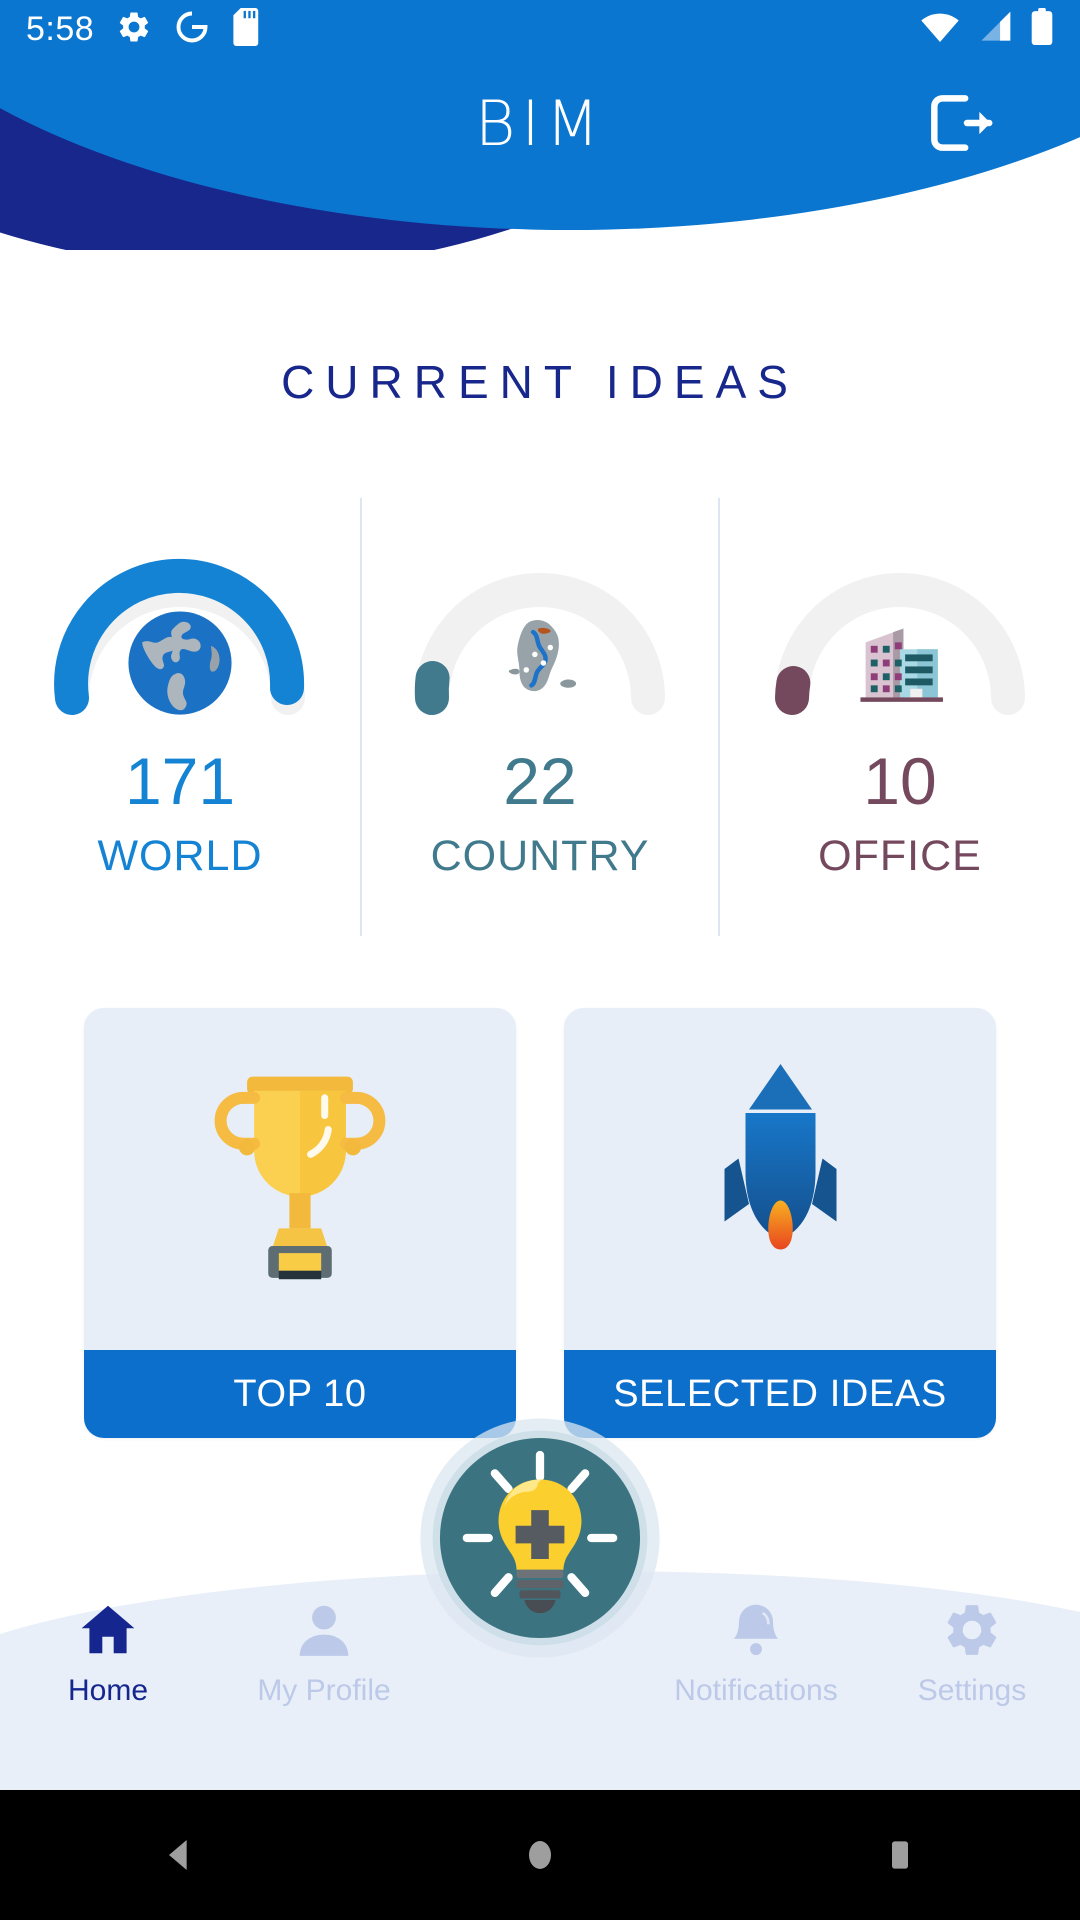 This screenshot has width=1080, height=1920. I want to click on bell-icon, so click(756, 1630).